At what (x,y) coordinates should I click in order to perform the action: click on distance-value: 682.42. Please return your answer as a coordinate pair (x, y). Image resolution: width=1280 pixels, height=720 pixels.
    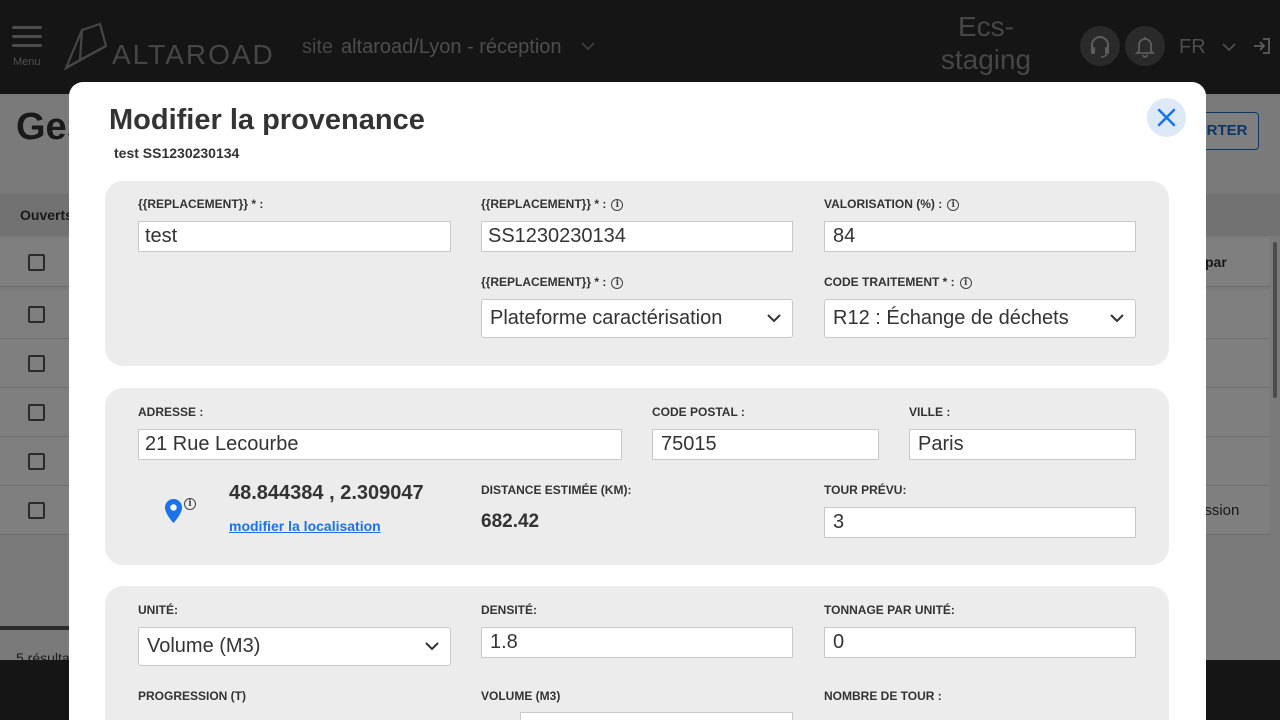
    Looking at the image, I should click on (510, 521).